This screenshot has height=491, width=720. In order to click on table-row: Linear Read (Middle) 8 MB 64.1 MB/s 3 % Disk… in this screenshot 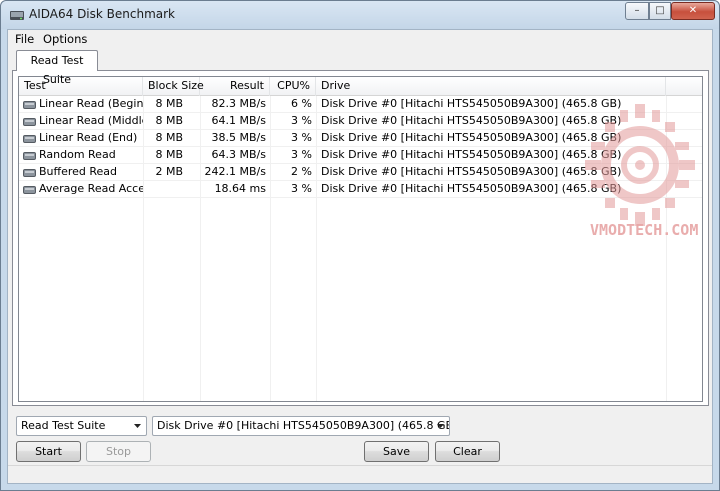, I will do `click(360, 121)`.